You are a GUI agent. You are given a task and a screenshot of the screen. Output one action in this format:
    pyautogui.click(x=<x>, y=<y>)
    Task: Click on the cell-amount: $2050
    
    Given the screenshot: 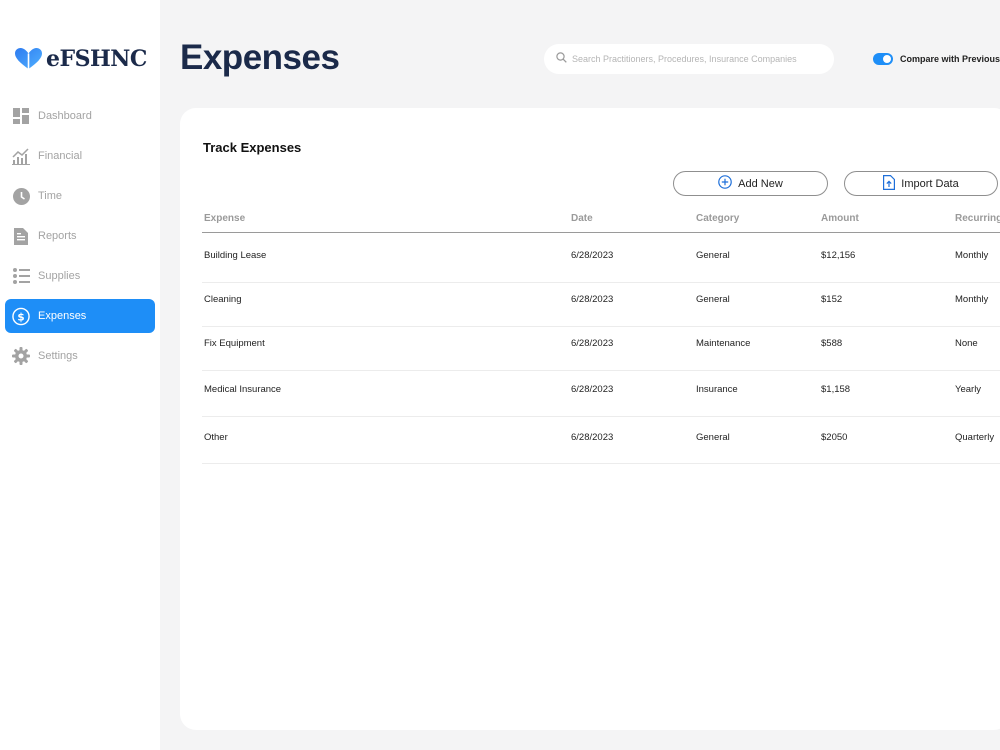 What is the action you would take?
    pyautogui.click(x=834, y=437)
    